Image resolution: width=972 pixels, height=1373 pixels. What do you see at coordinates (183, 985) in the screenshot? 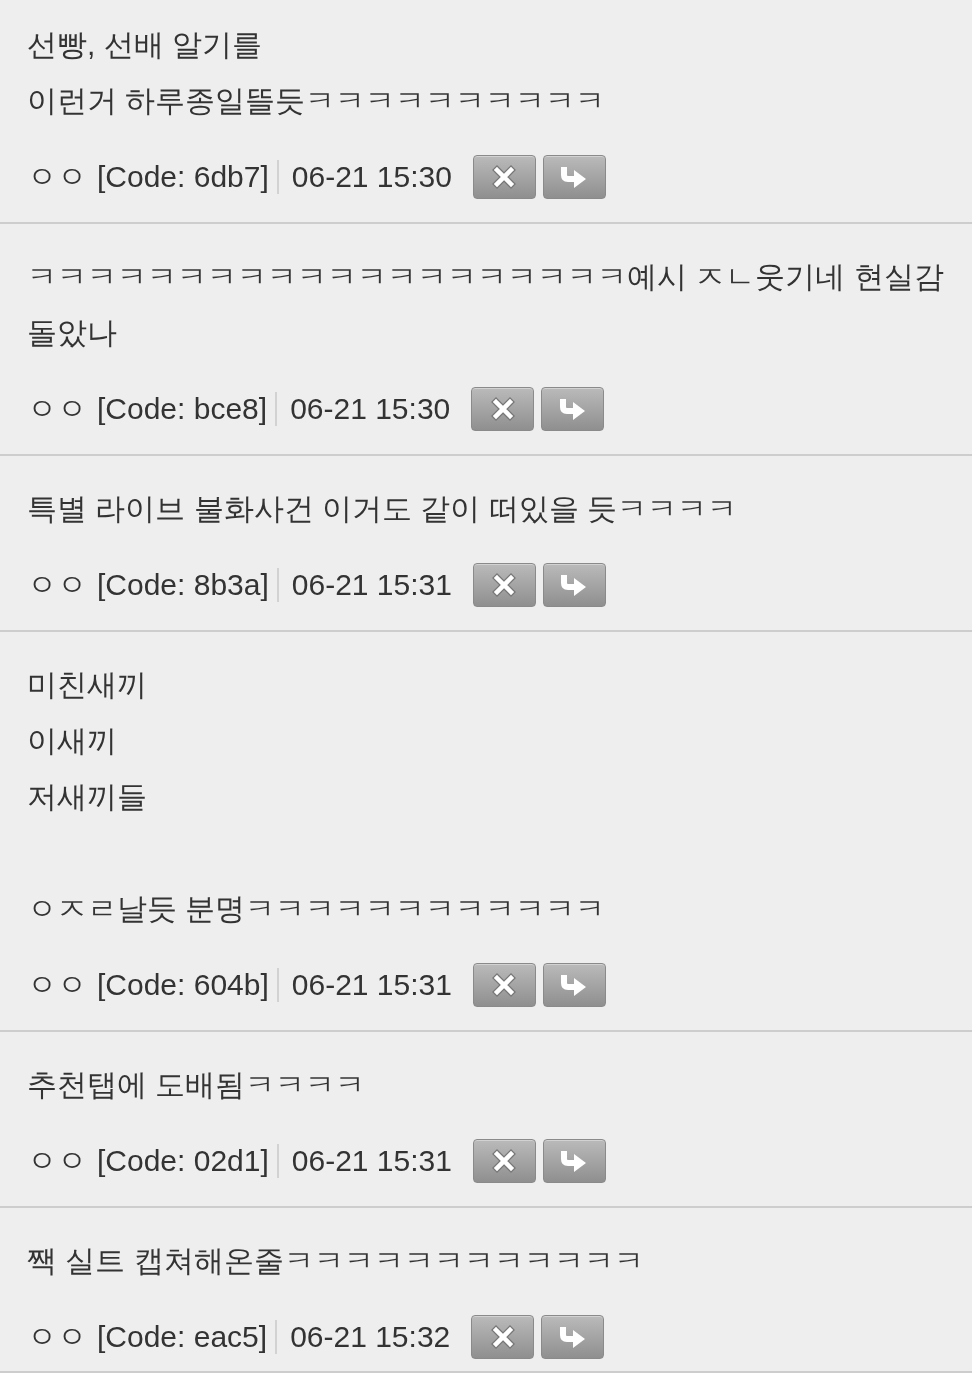
I see `user-code: [Code: 604b]` at bounding box center [183, 985].